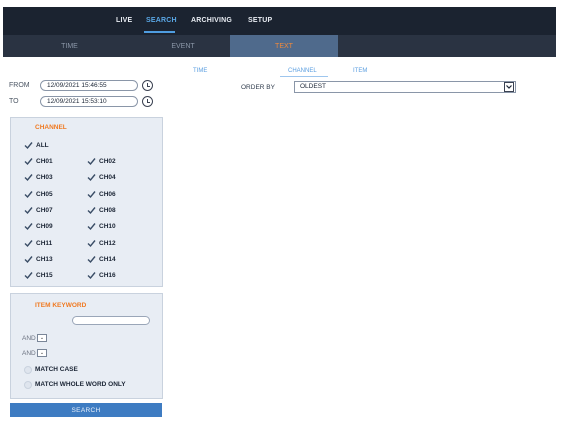 The width and height of the screenshot is (564, 425). Describe the element at coordinates (19, 85) in the screenshot. I see `from-label: FROM` at that location.